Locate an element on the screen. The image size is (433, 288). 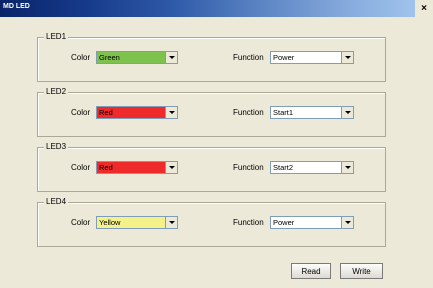
led2-function-label: Function is located at coordinates (248, 112).